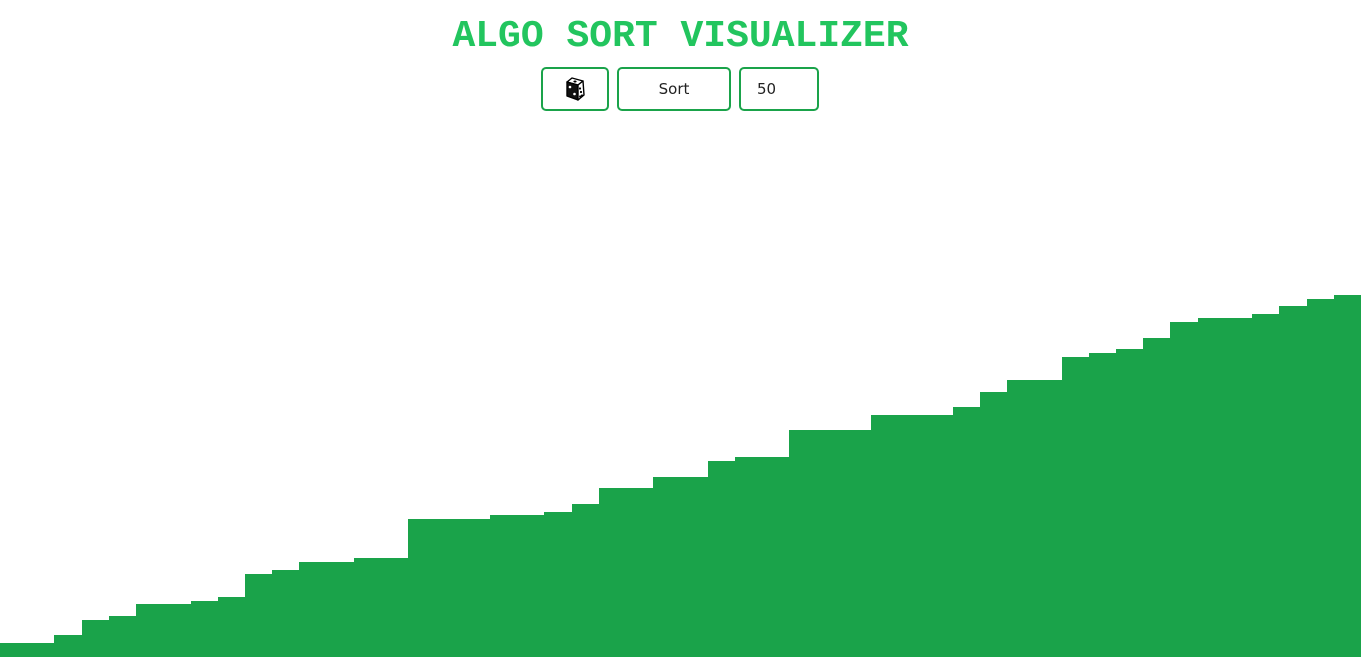  I want to click on sort-button: Sort, so click(674, 89).